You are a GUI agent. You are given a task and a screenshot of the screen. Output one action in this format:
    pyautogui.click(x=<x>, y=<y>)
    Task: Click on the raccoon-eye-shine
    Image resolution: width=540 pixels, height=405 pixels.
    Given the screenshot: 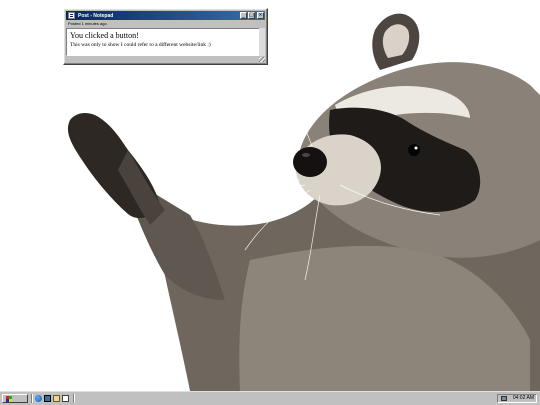 What is the action you would take?
    pyautogui.click(x=416, y=148)
    